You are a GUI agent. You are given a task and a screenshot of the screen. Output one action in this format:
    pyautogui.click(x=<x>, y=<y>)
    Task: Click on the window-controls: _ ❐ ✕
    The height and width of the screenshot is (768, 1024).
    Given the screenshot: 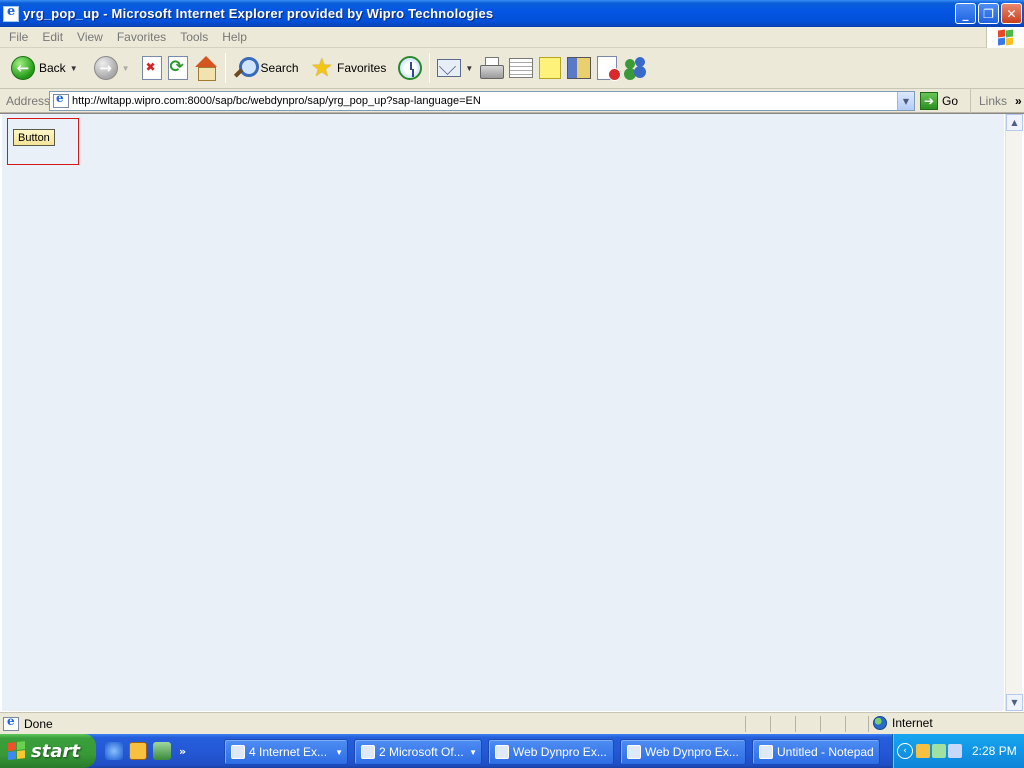 What is the action you would take?
    pyautogui.click(x=988, y=13)
    